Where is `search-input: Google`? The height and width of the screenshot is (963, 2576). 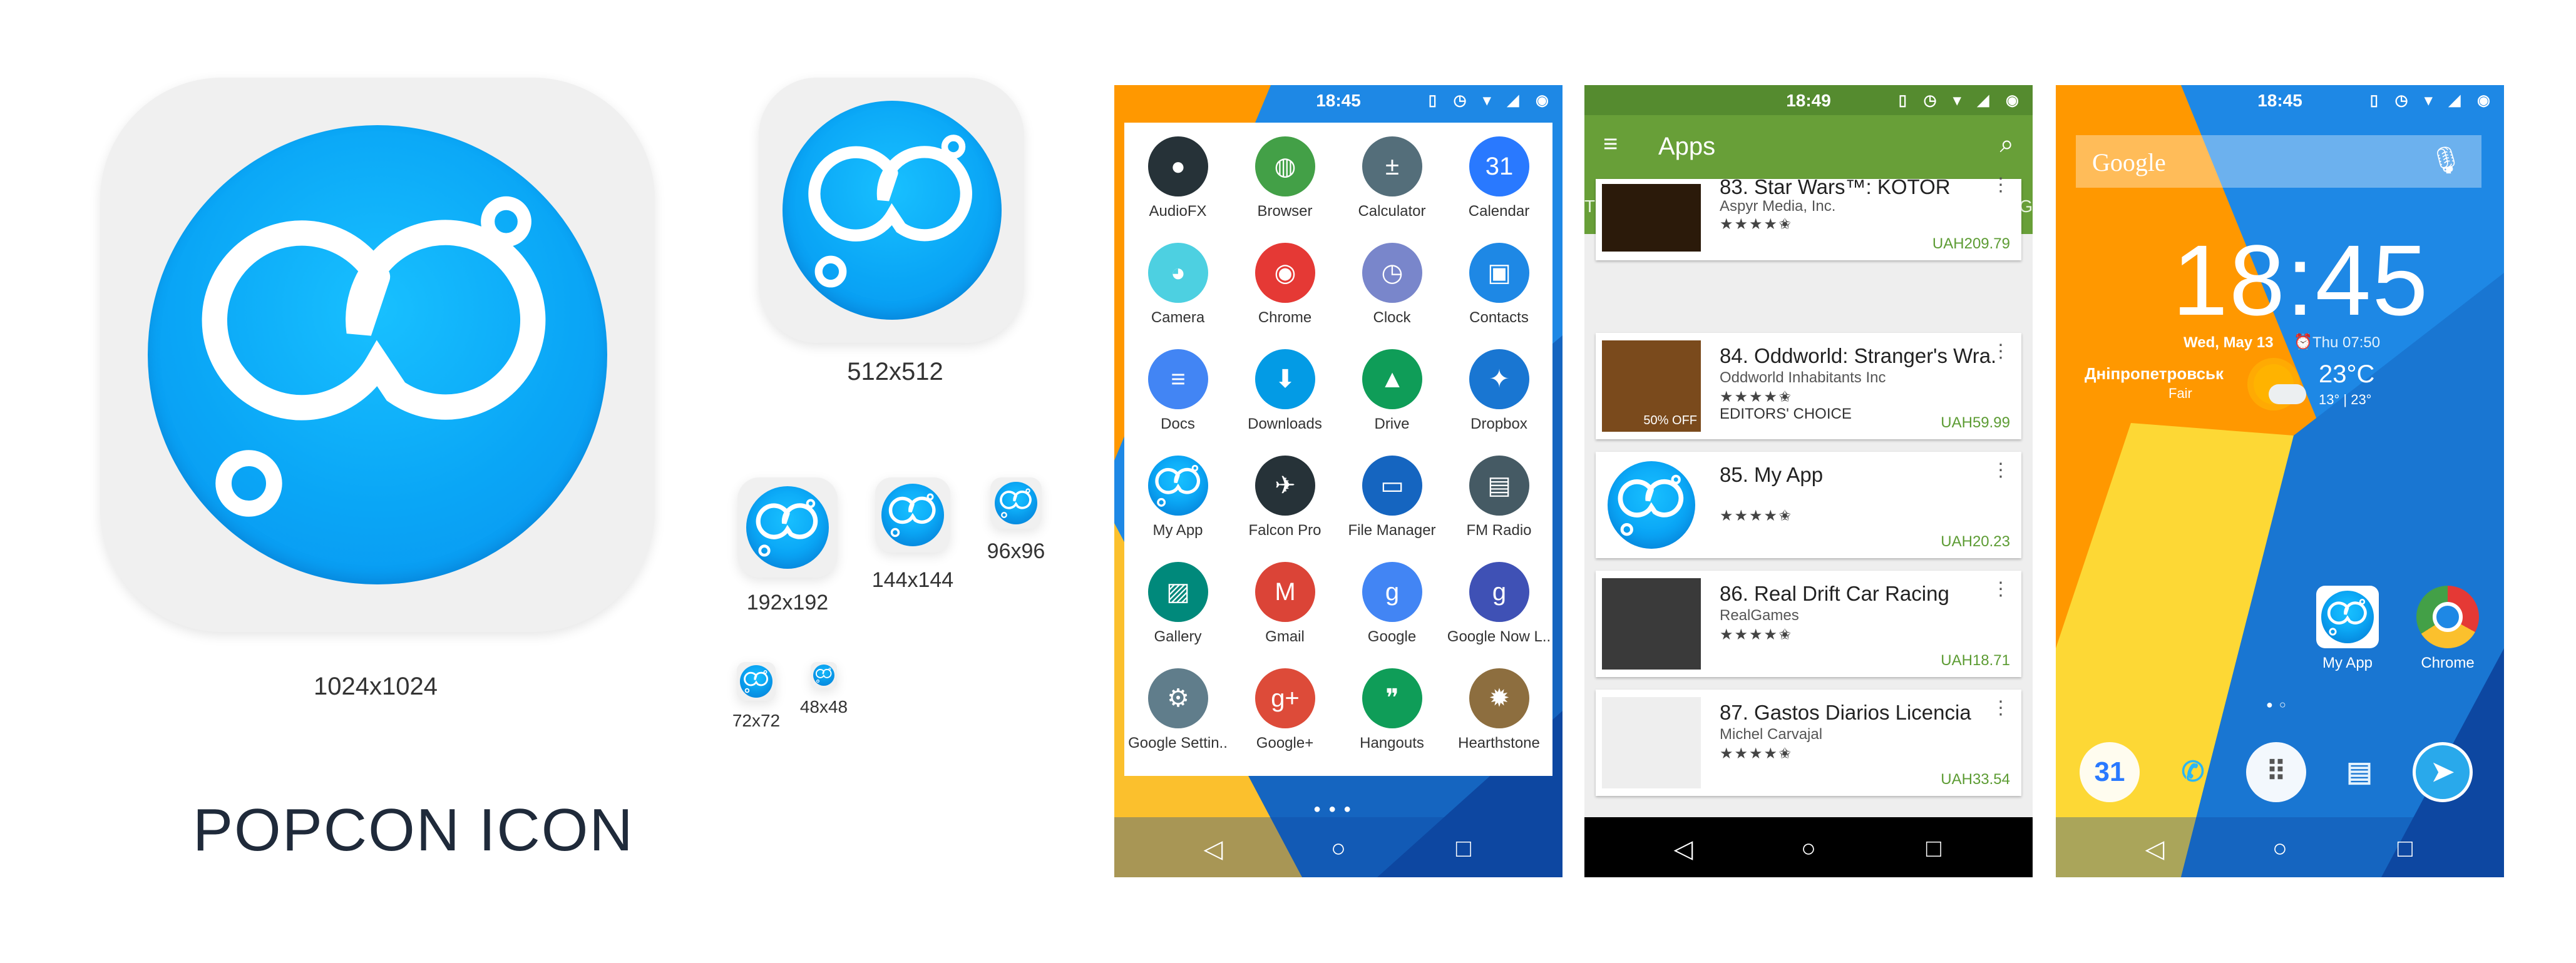
search-input: Google is located at coordinates (2129, 163).